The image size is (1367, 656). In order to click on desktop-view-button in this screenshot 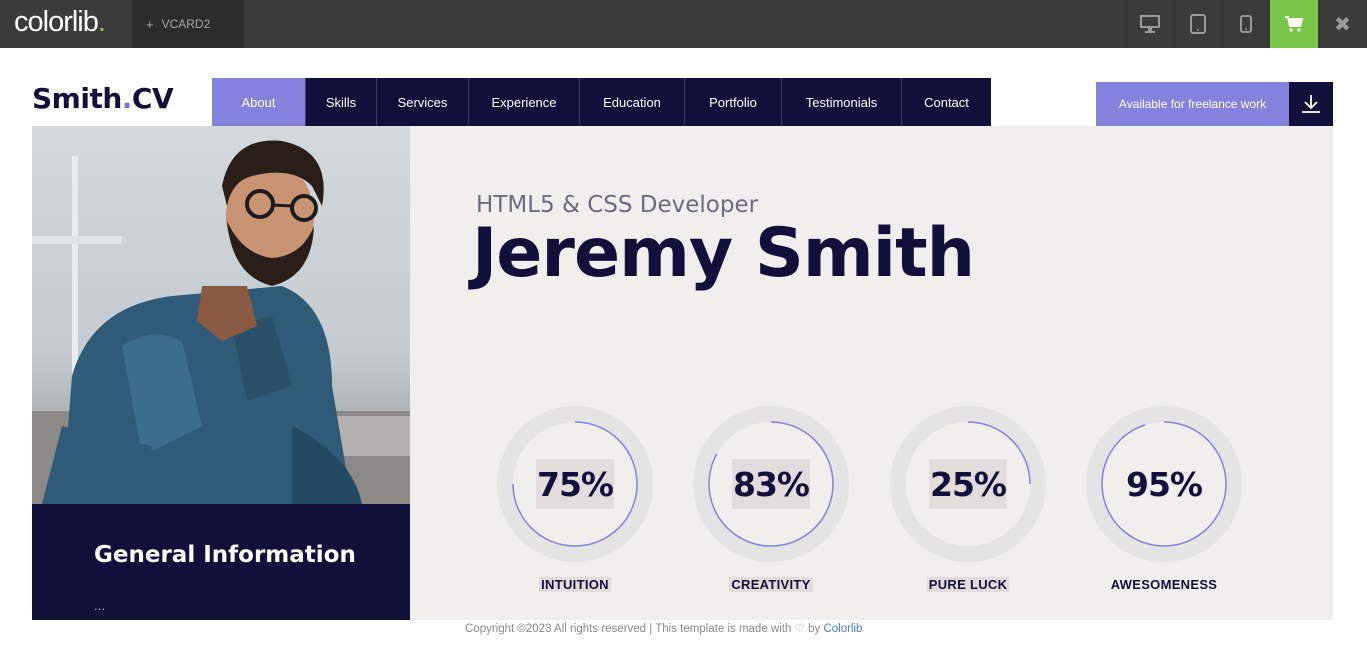, I will do `click(1149, 24)`.